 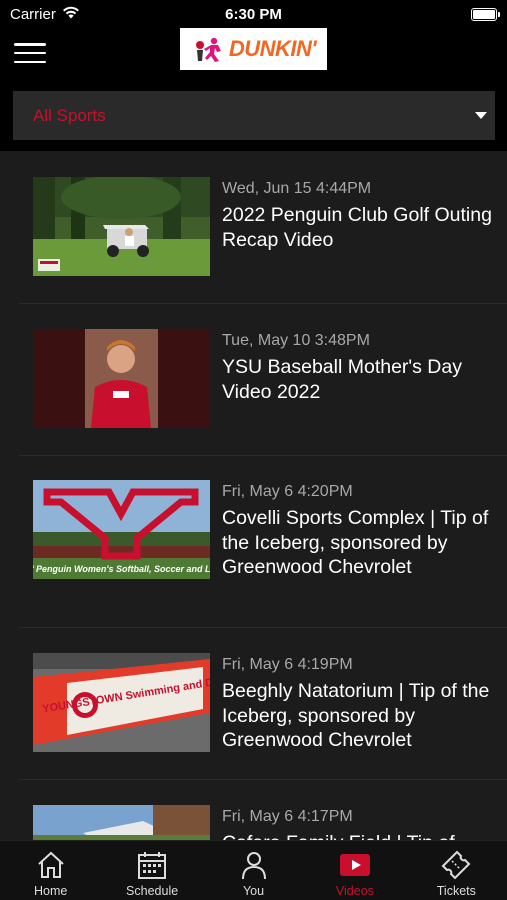 What do you see at coordinates (296, 340) in the screenshot?
I see `video-date: Tue, May 10 3:48PM` at bounding box center [296, 340].